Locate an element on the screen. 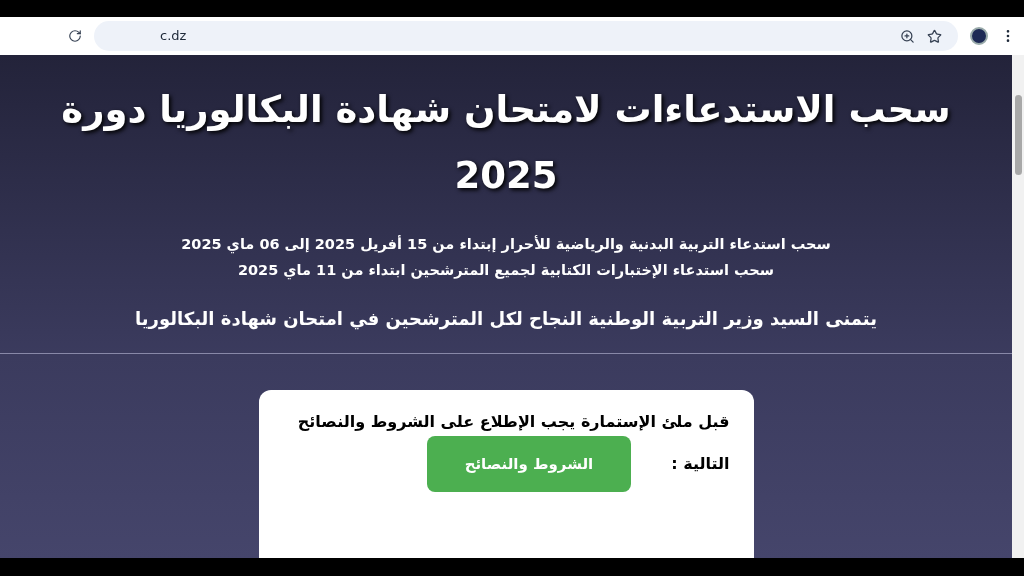 Image resolution: width=1024 pixels, height=576 pixels. address-bar: c.dz is located at coordinates (526, 36).